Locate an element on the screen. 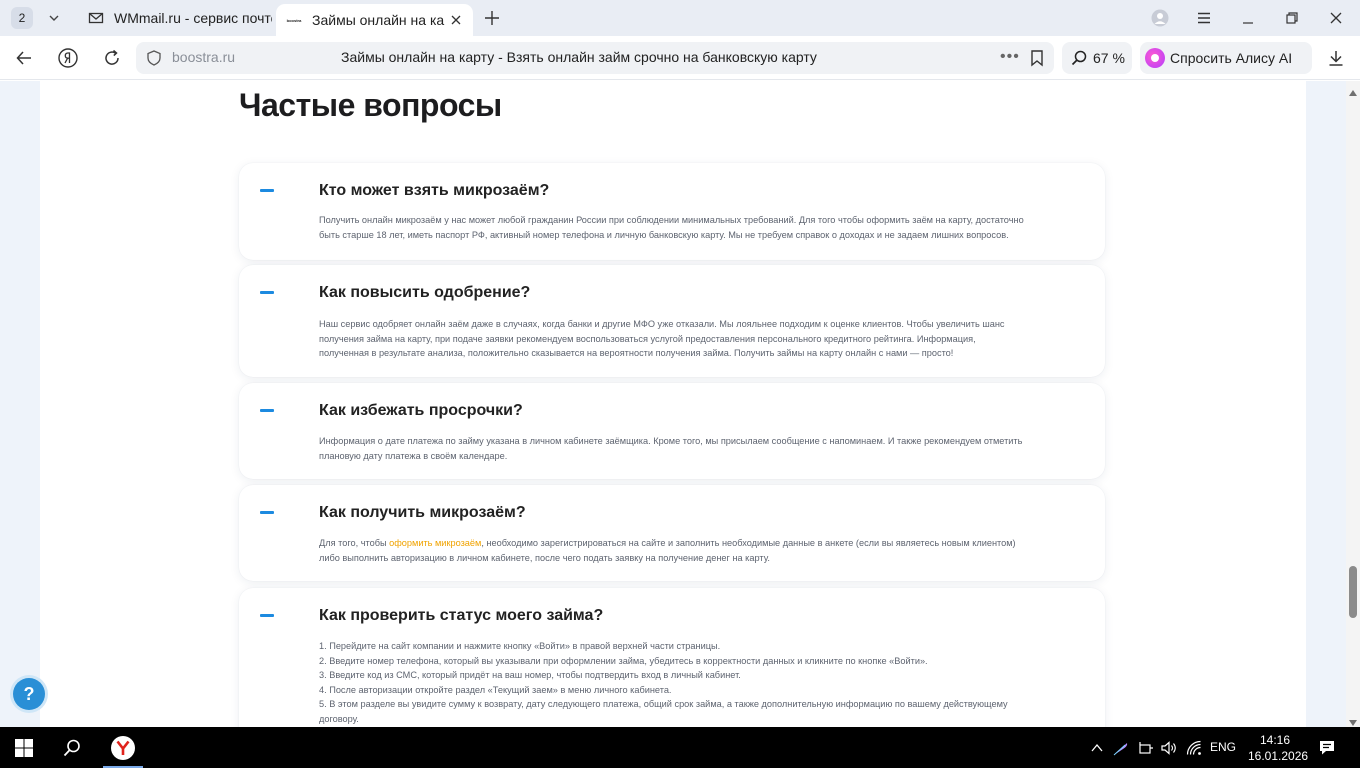 Image resolution: width=1360 pixels, height=768 pixels. scroll-up-arrow-icon is located at coordinates (1353, 90).